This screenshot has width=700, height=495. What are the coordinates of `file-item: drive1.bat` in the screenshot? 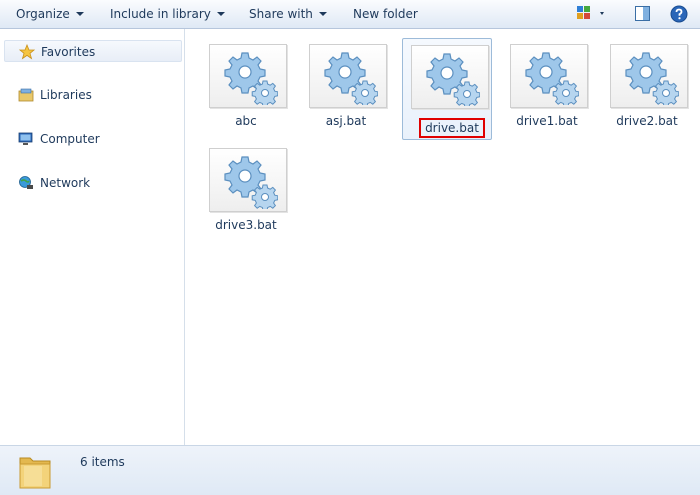 It's located at (547, 89).